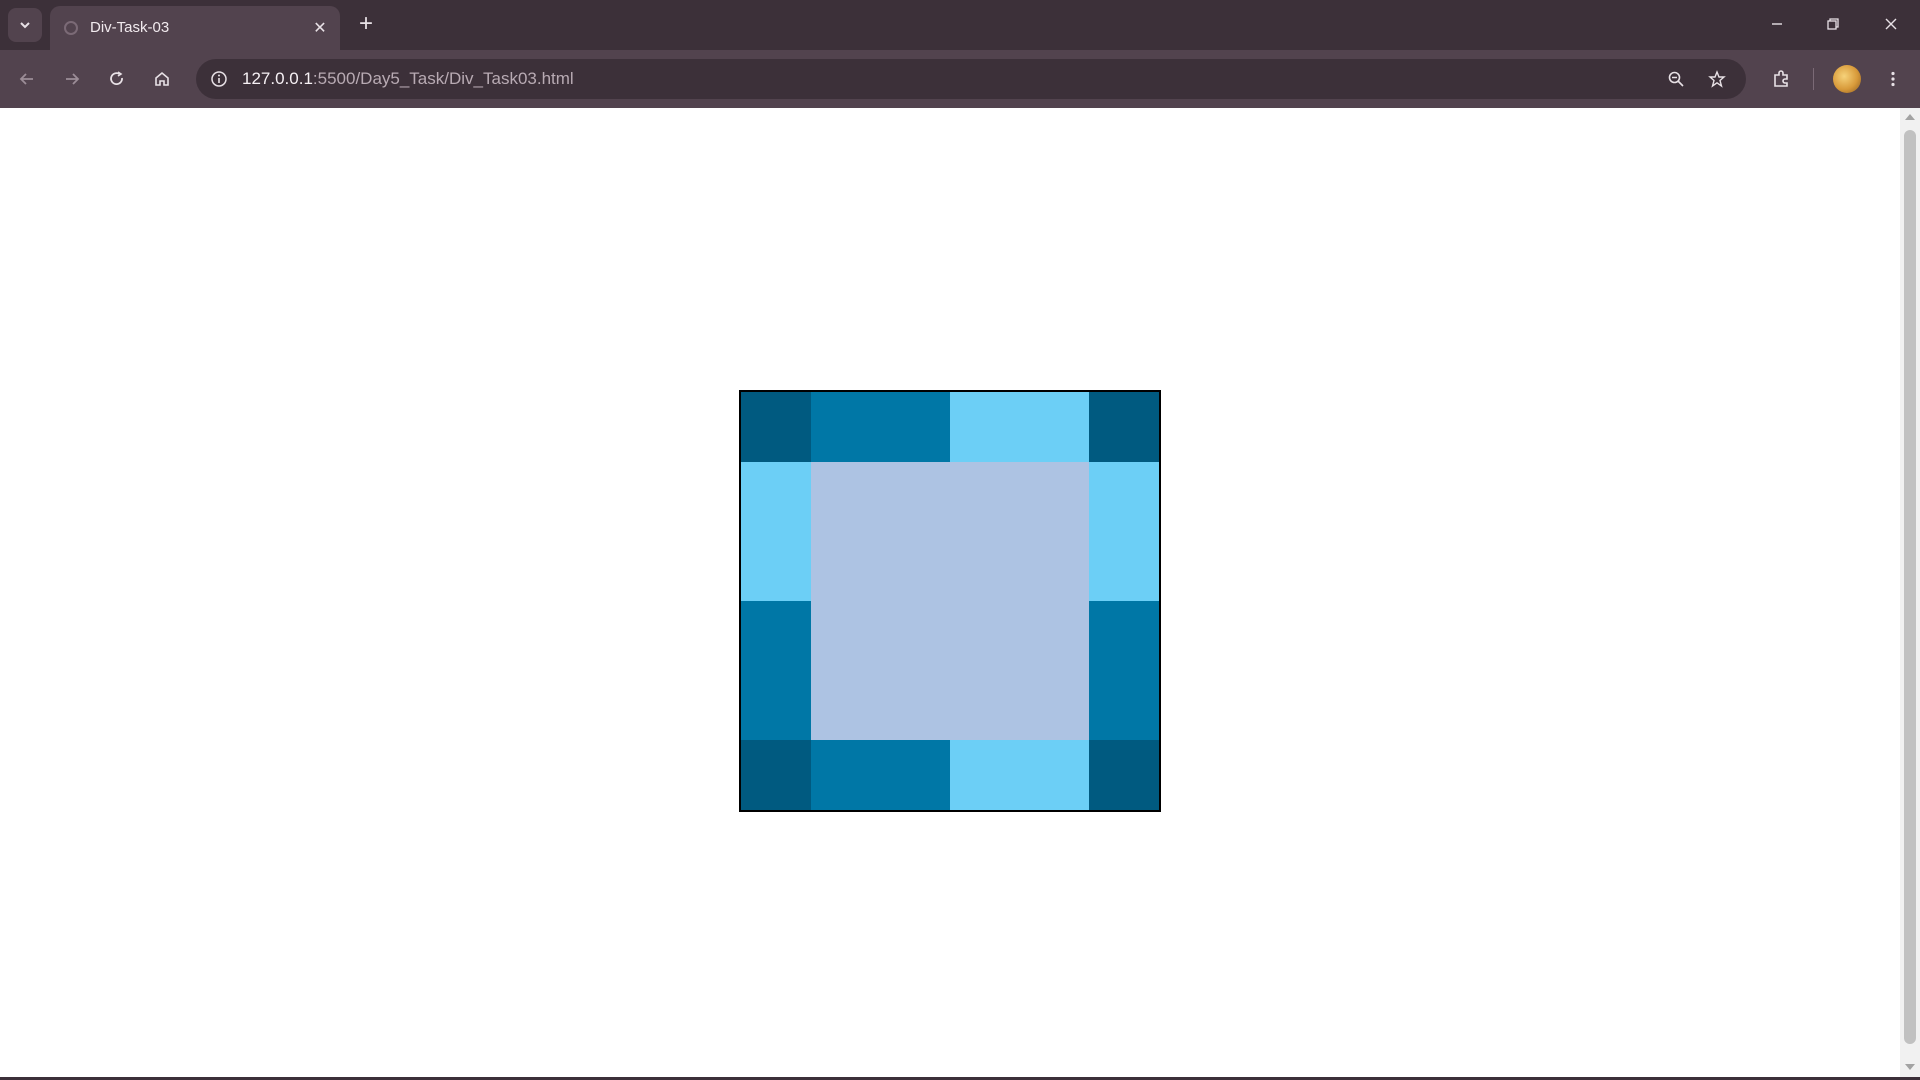 The width and height of the screenshot is (1920, 1080). What do you see at coordinates (880, 427) in the screenshot?
I see `cell-top-middle-left` at bounding box center [880, 427].